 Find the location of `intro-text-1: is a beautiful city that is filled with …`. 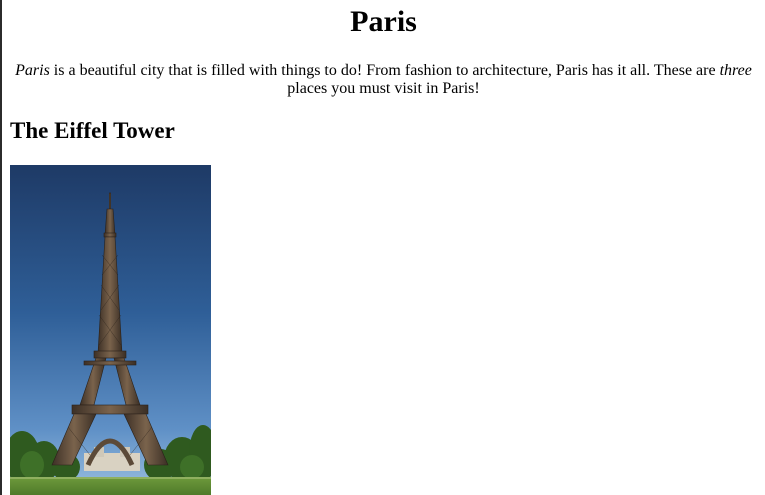

intro-text-1: is a beautiful city that is filled with … is located at coordinates (384, 70).